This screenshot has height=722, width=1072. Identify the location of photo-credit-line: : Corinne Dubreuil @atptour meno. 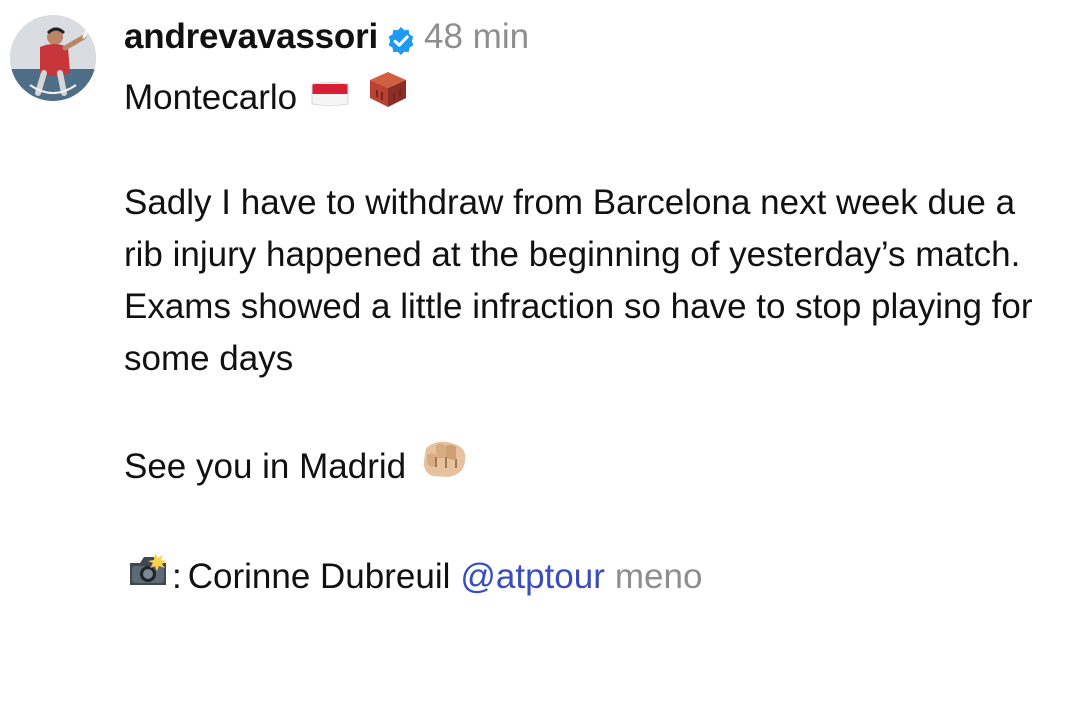
(594, 576).